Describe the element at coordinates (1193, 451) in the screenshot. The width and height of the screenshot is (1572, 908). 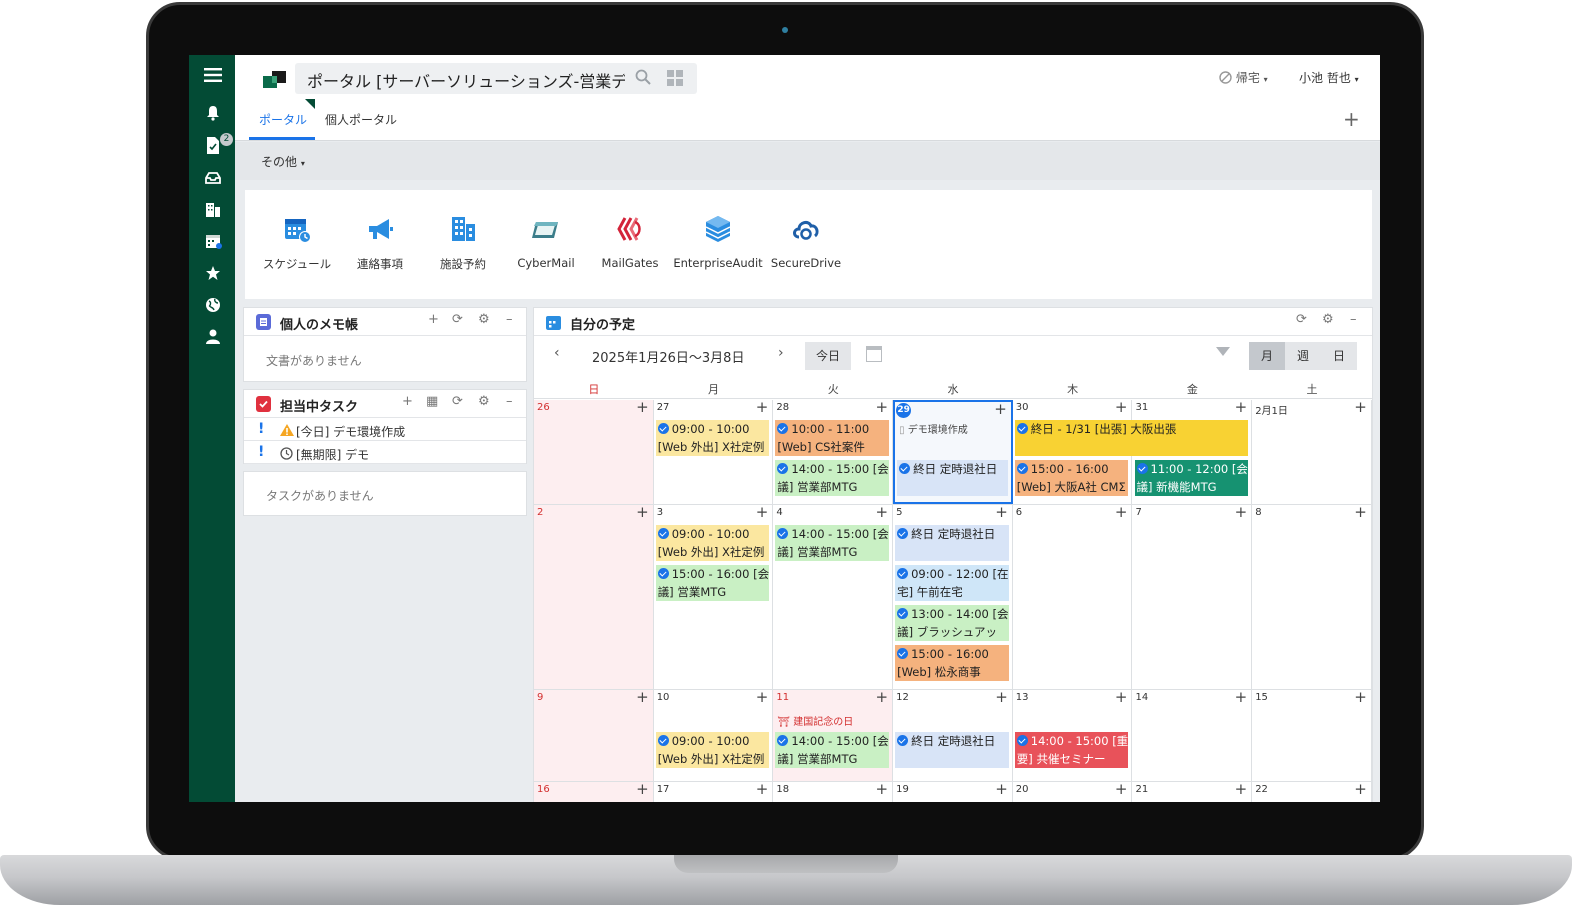
I see `day-cell: 31 +11:00 - 12:00 [会議] 新機能MTG` at that location.